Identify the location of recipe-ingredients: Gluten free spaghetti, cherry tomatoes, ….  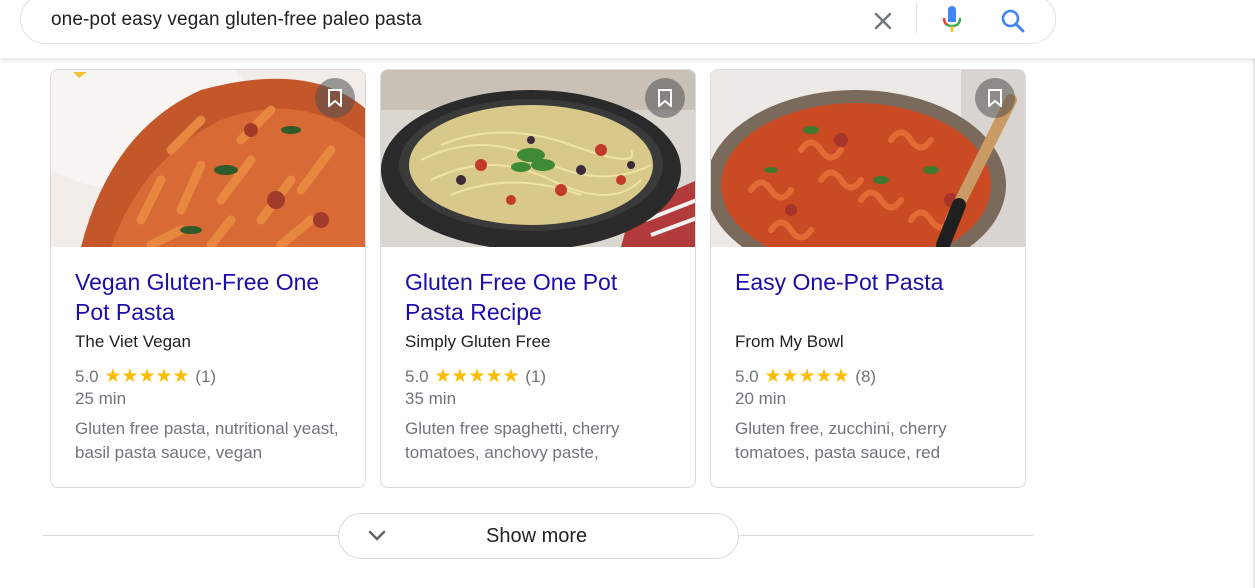
(512, 440).